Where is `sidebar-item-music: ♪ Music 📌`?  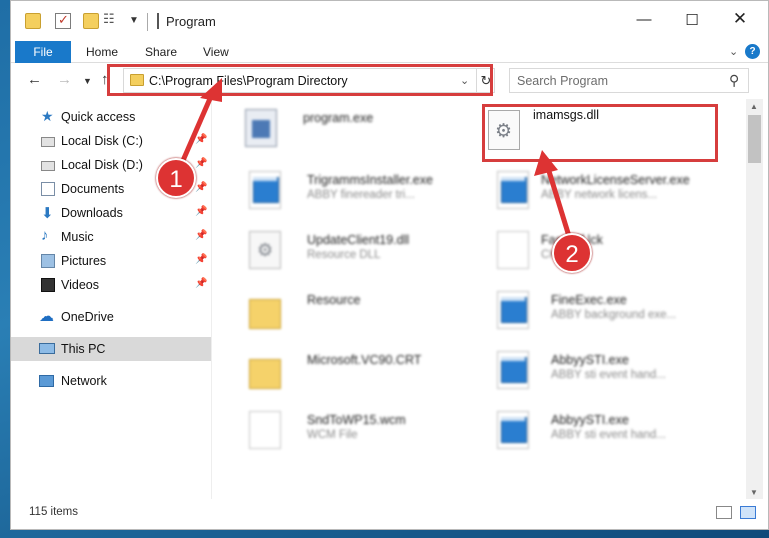 sidebar-item-music: ♪ Music 📌 is located at coordinates (111, 237).